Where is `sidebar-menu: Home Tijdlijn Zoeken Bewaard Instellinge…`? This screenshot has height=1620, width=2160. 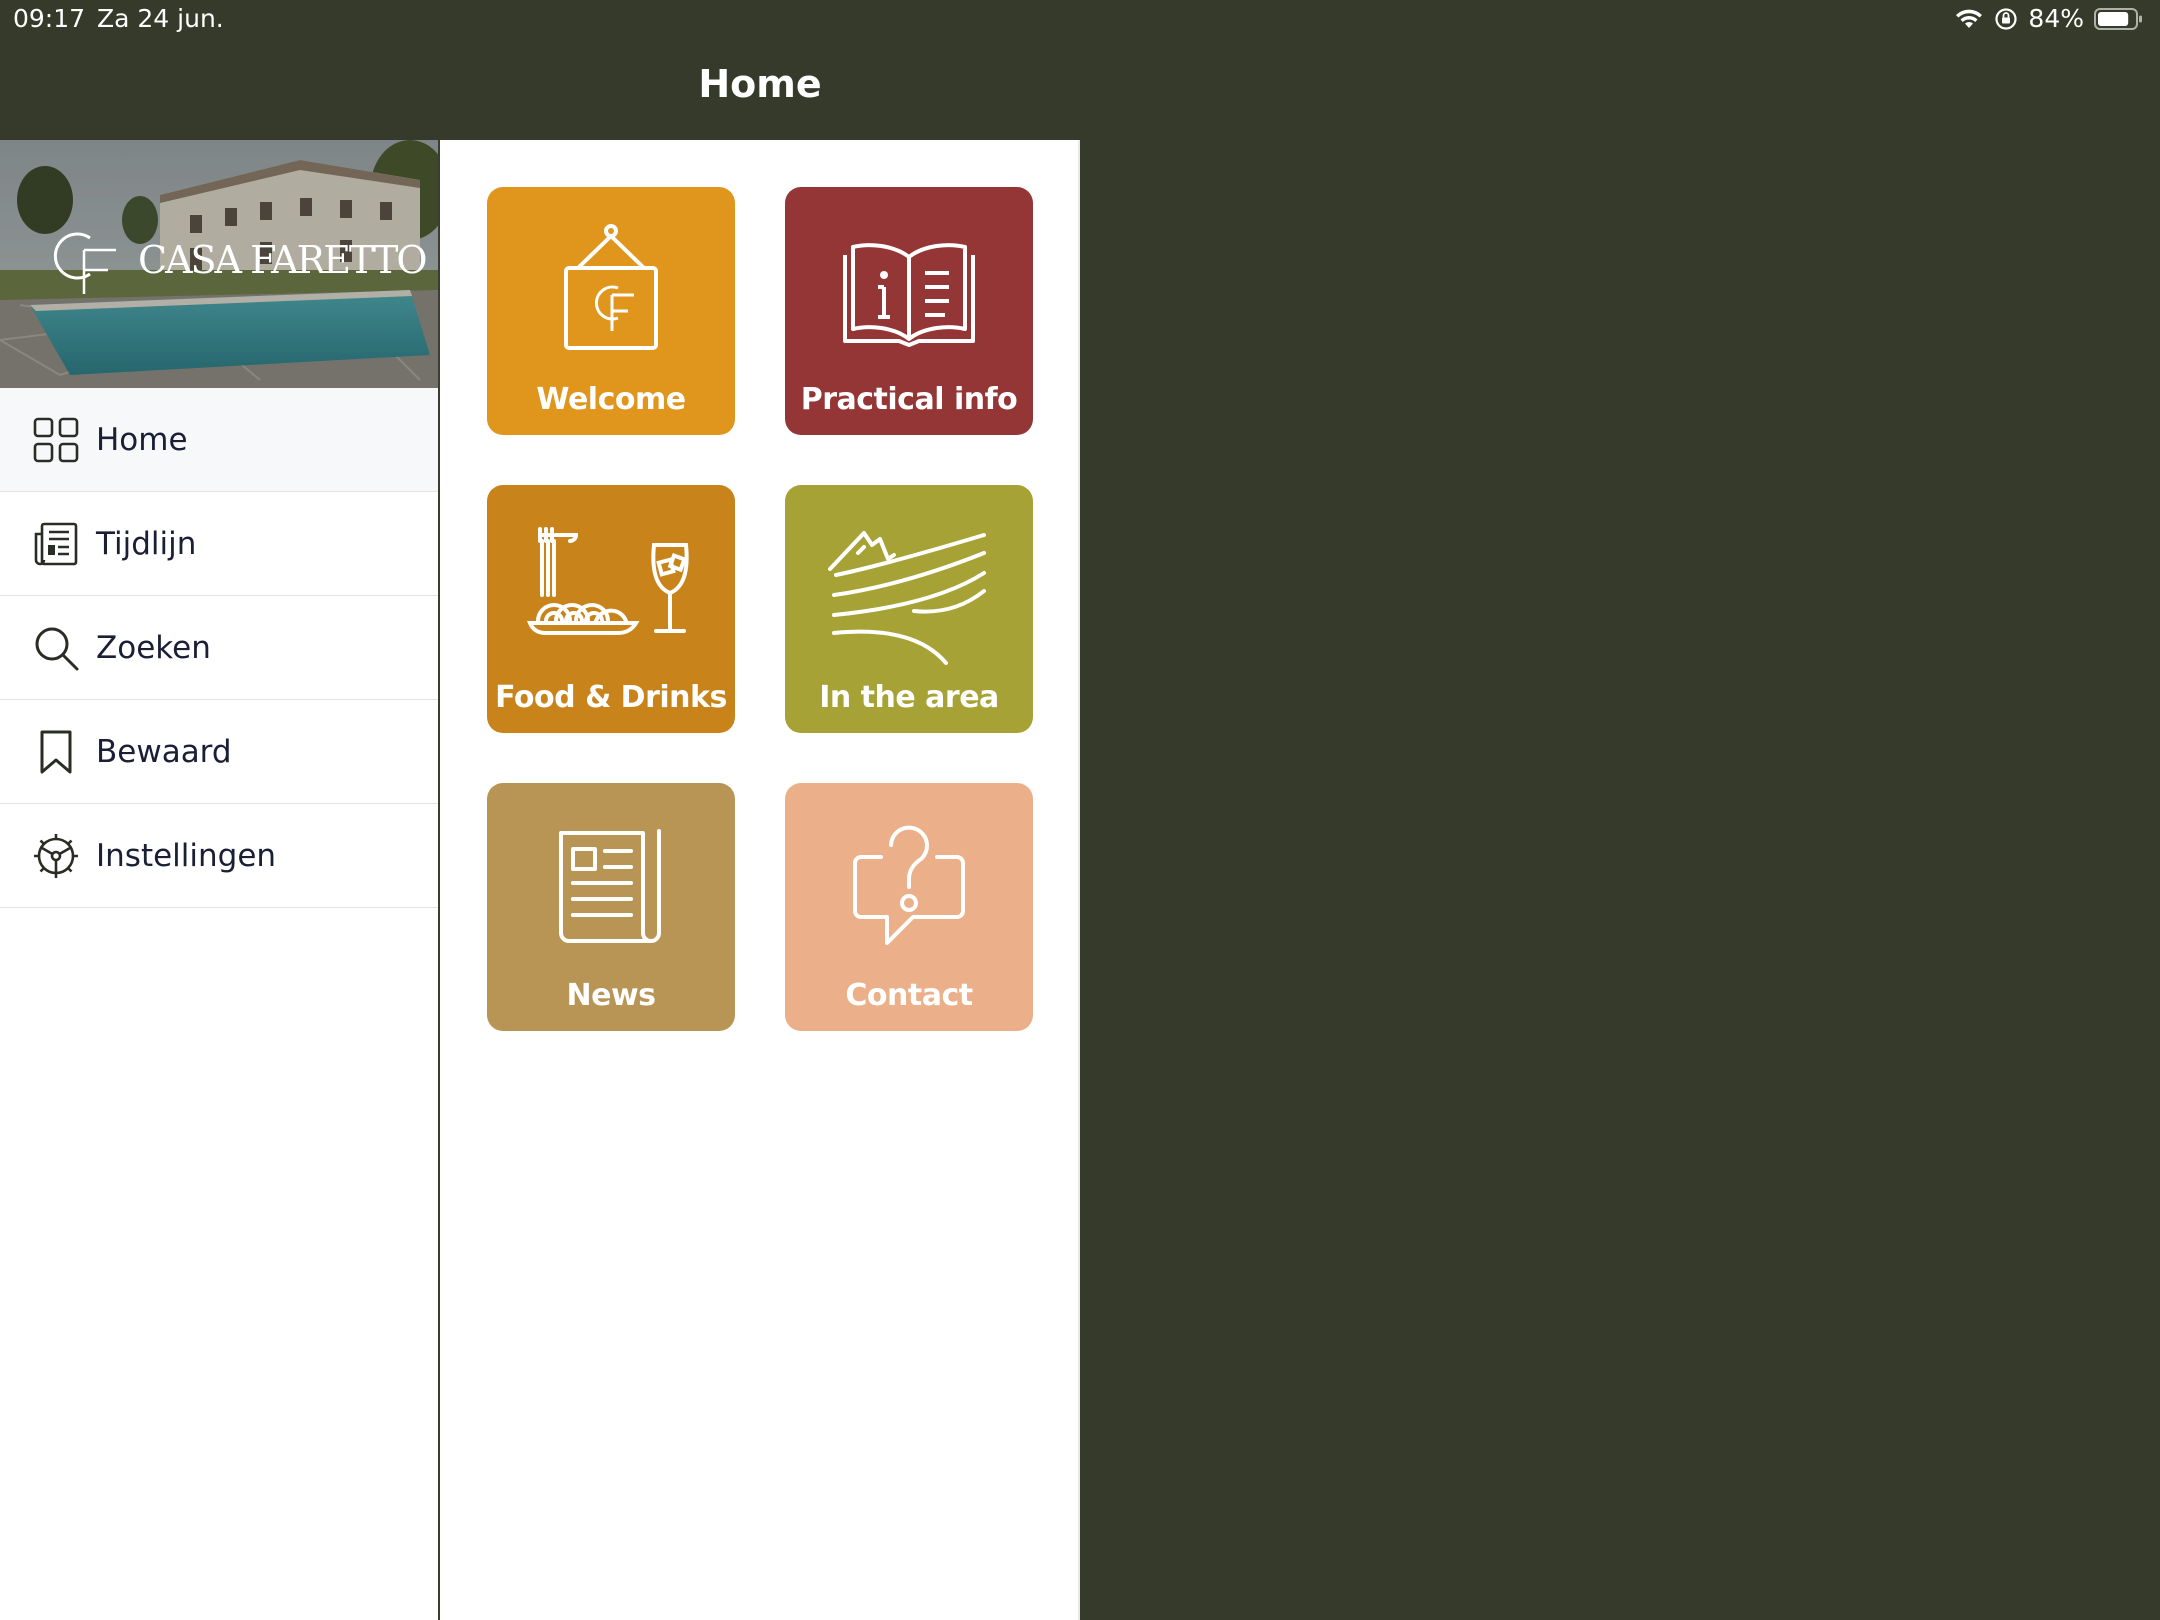 sidebar-menu: Home Tijdlijn Zoeken Bewaard Instellinge… is located at coordinates (219, 648).